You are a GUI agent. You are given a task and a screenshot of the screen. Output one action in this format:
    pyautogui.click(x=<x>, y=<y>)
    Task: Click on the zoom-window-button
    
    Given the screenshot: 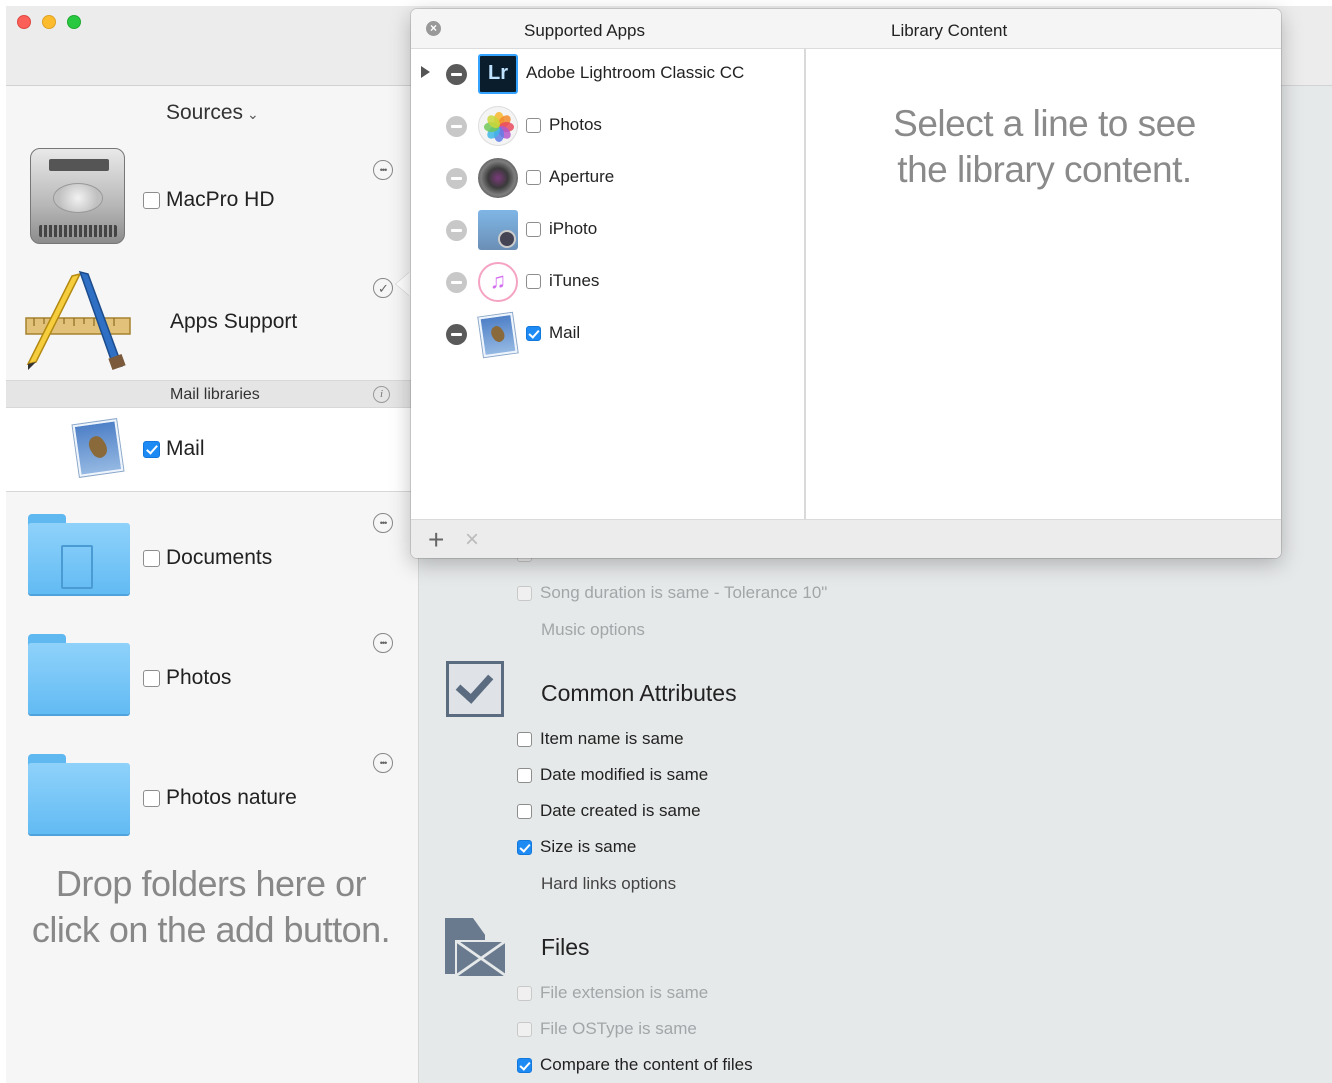 What is the action you would take?
    pyautogui.click(x=74, y=22)
    